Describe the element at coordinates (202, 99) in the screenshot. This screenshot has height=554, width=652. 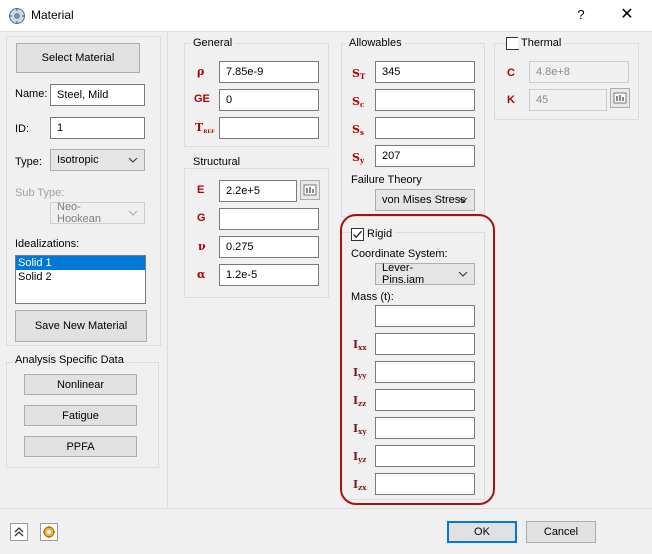
I see `ge-symbol: GE` at that location.